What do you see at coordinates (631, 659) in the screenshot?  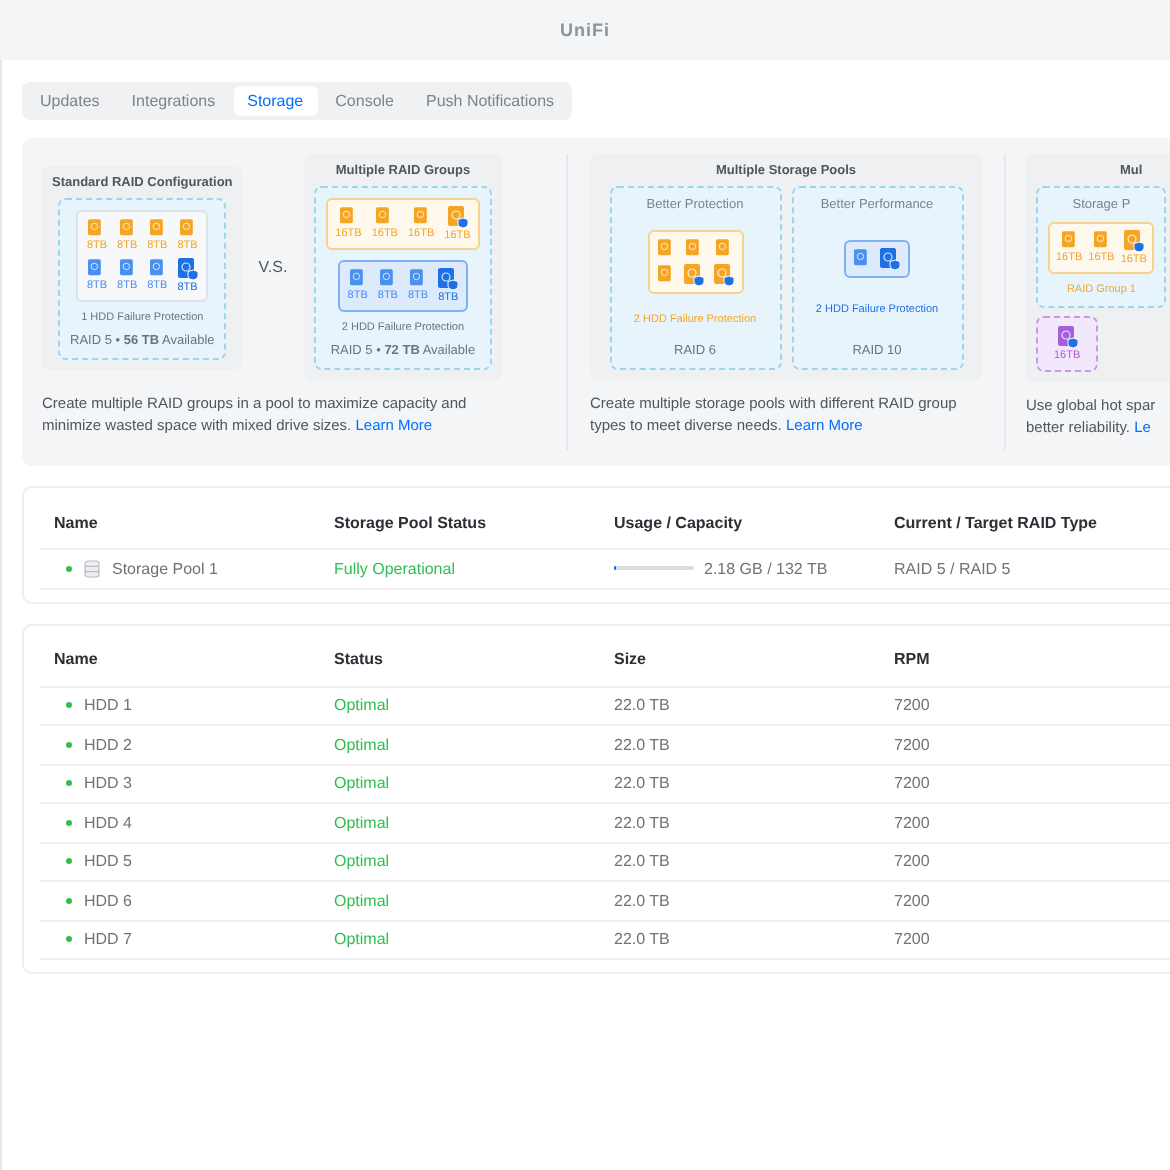 I see `column-header: Size` at bounding box center [631, 659].